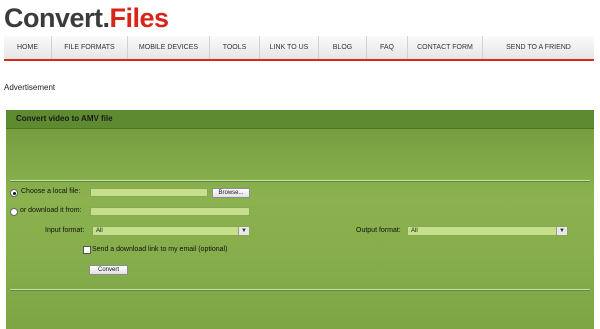 The image size is (600, 329). Describe the element at coordinates (65, 230) in the screenshot. I see `input-format-label: Input format:` at that location.